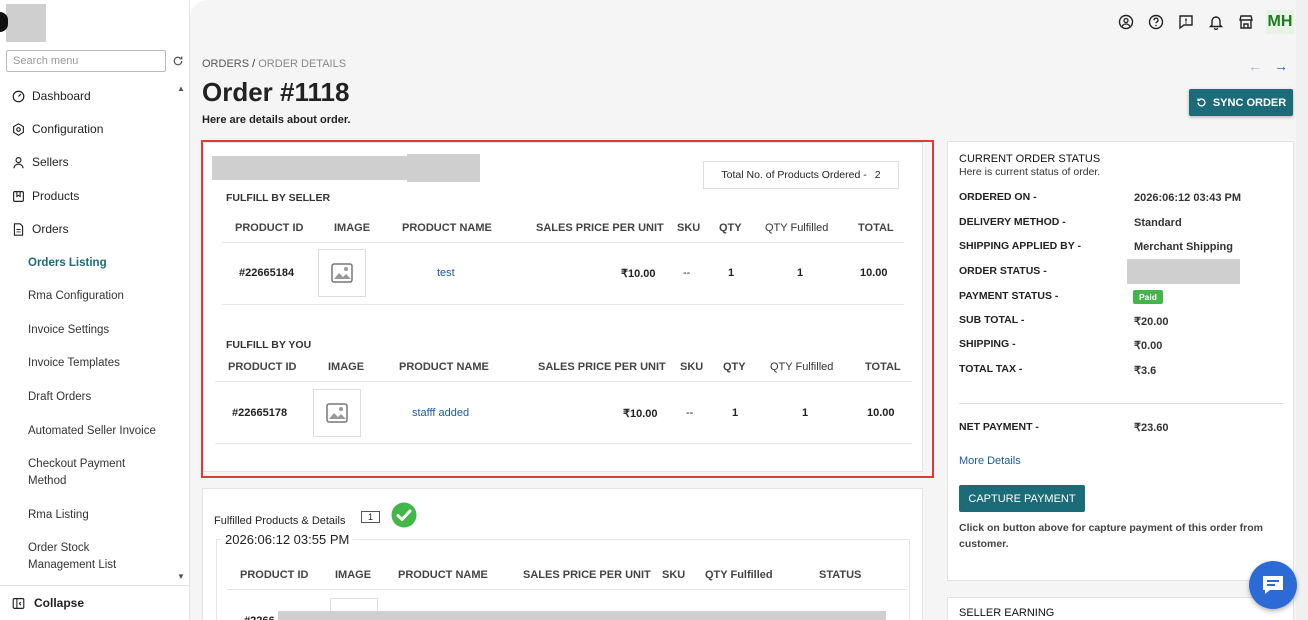 This screenshot has height=620, width=1308. Describe the element at coordinates (1186, 22) in the screenshot. I see `feedback-icon` at that location.